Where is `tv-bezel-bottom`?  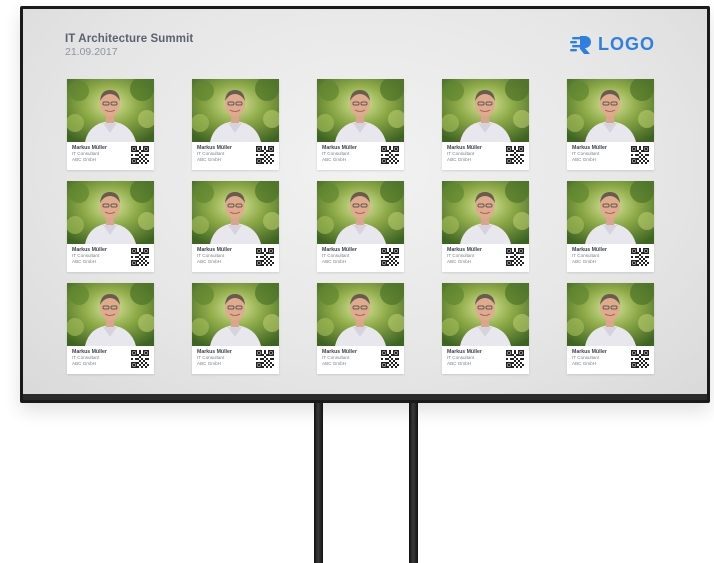 tv-bezel-bottom is located at coordinates (365, 397).